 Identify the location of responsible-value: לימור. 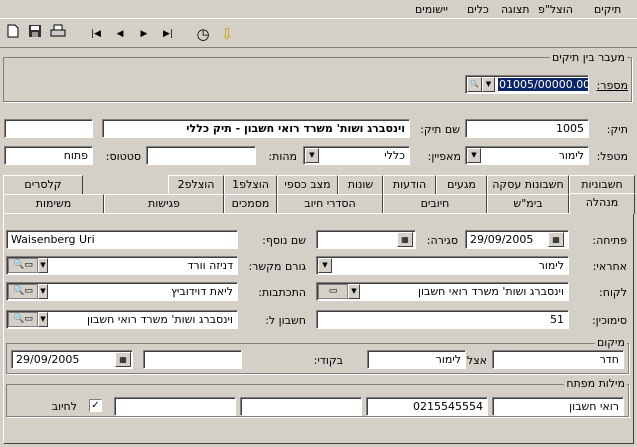
(551, 265).